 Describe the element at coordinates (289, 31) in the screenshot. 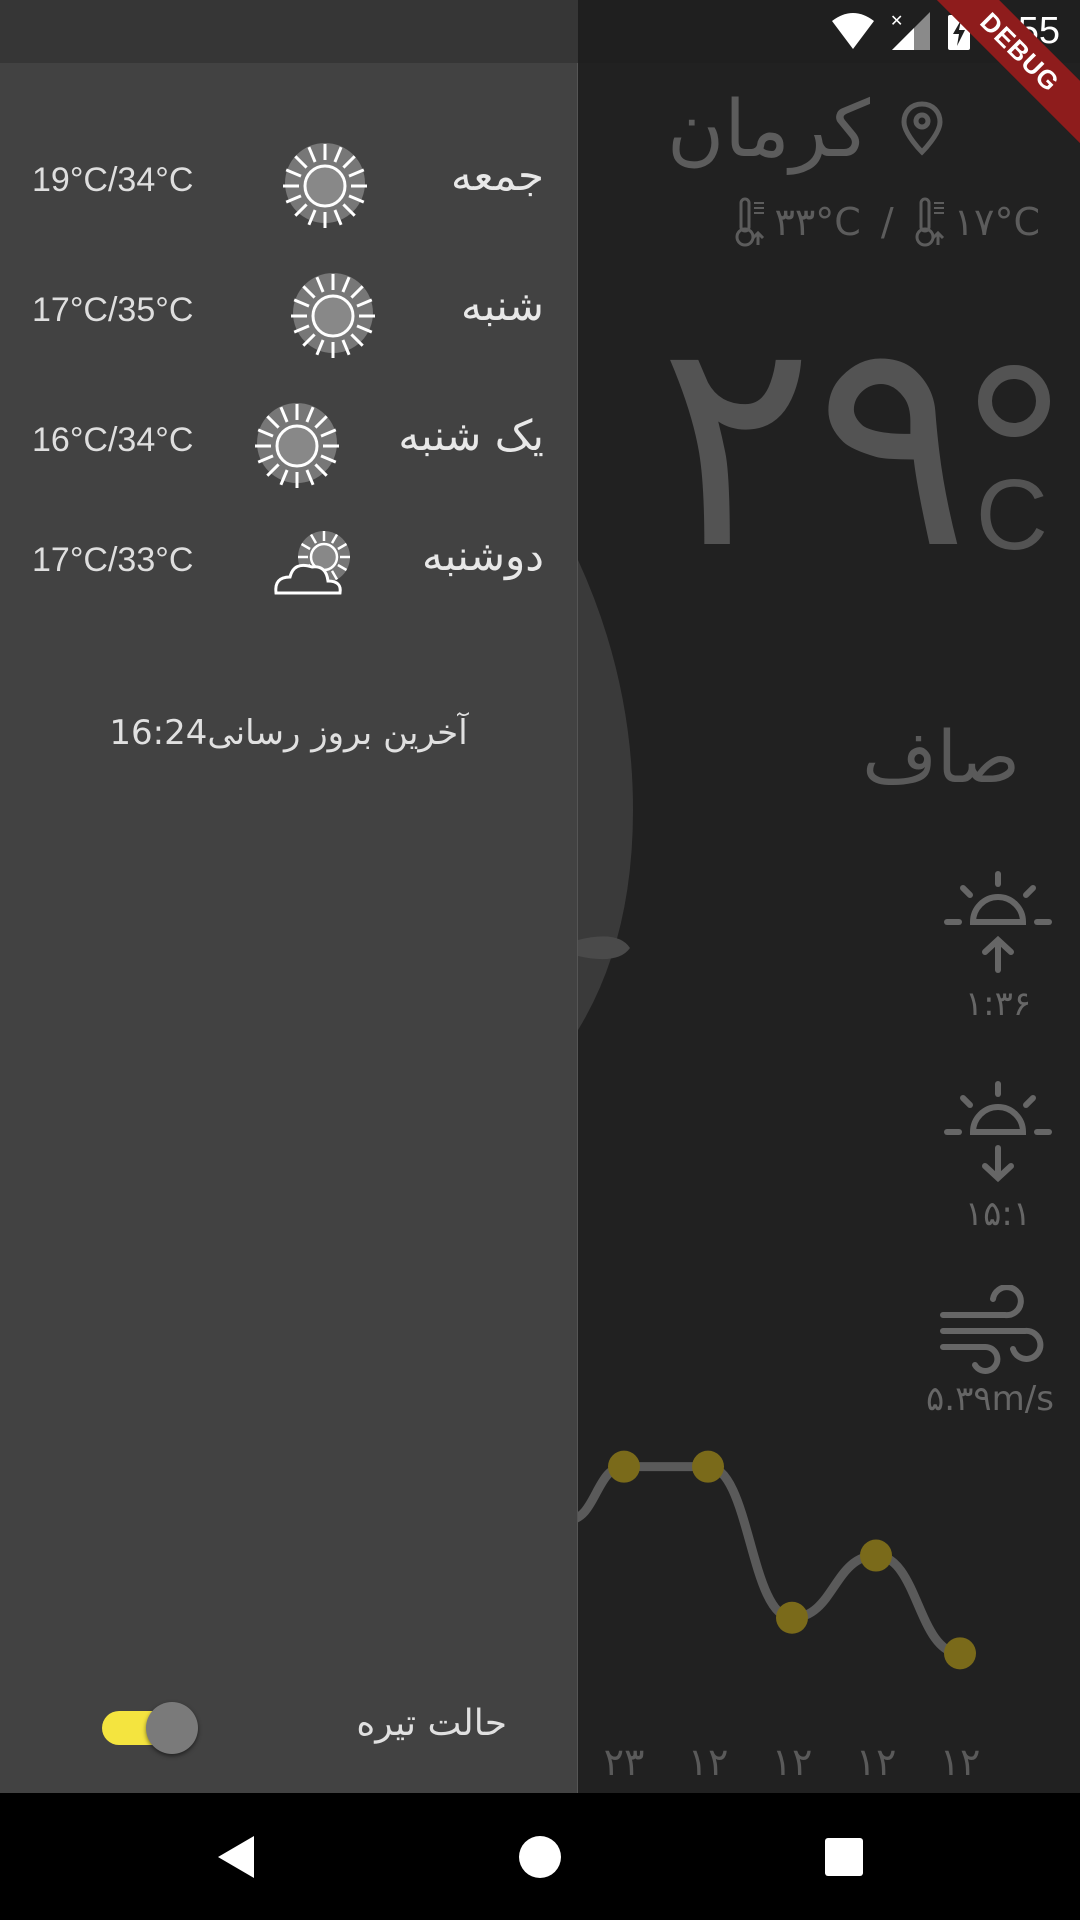

I see `status-bar-drawer-overlay` at that location.